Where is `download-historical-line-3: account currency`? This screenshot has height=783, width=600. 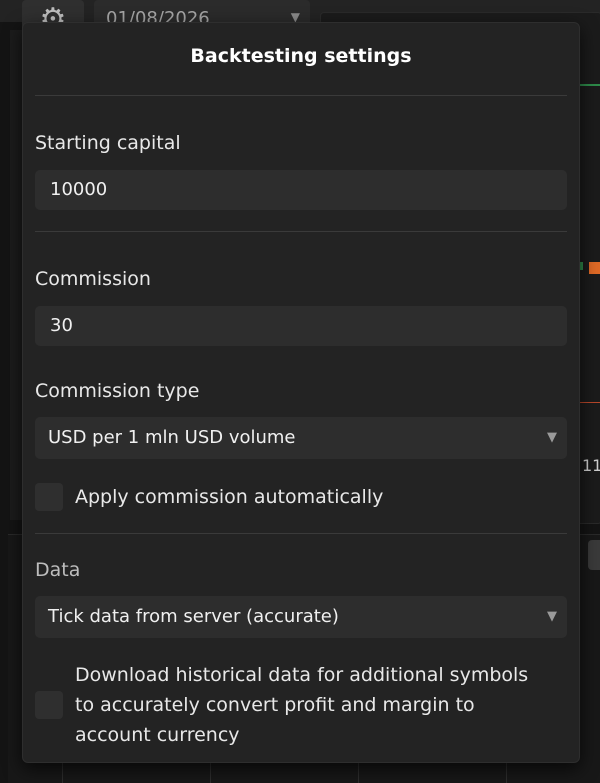
download-historical-line-3: account currency is located at coordinates (157, 735).